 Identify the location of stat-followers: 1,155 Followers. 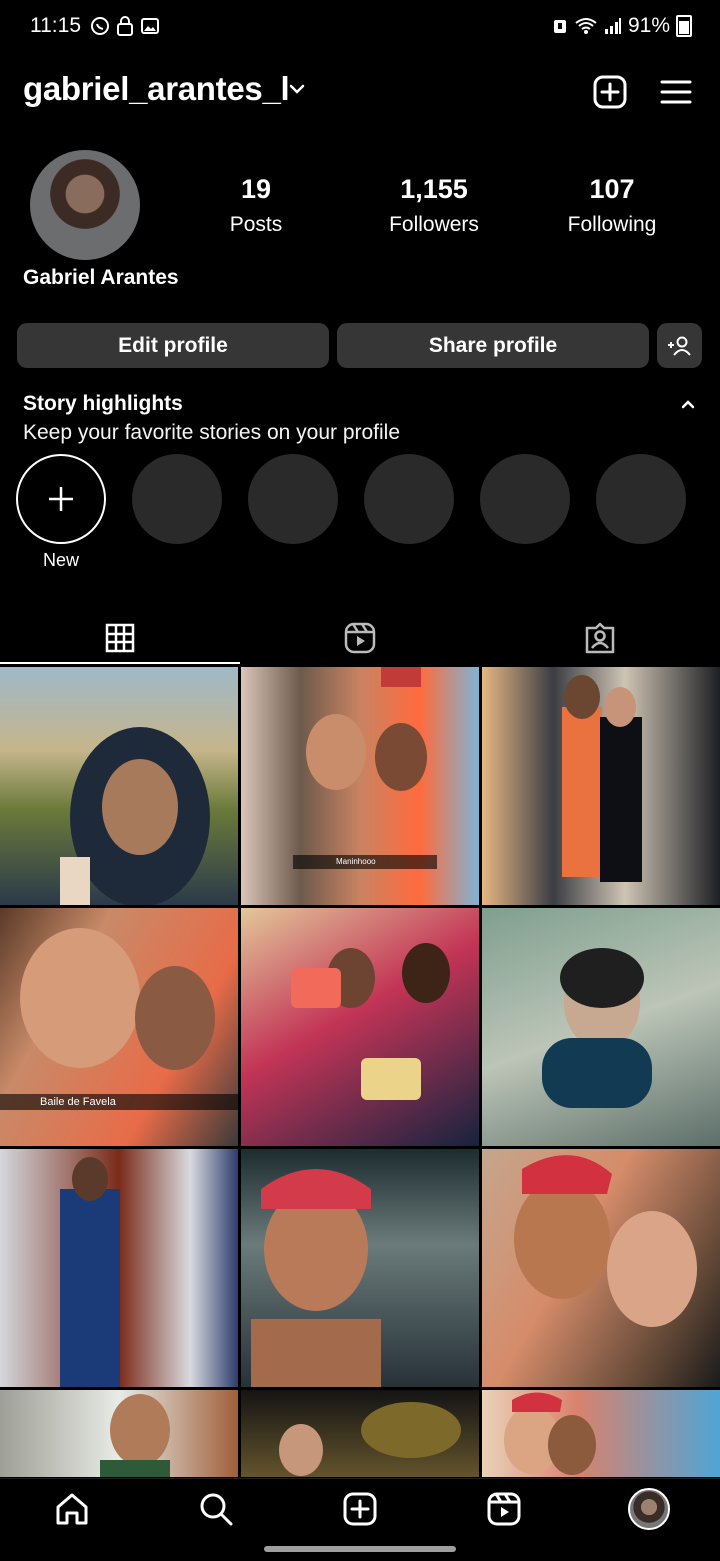
(434, 205).